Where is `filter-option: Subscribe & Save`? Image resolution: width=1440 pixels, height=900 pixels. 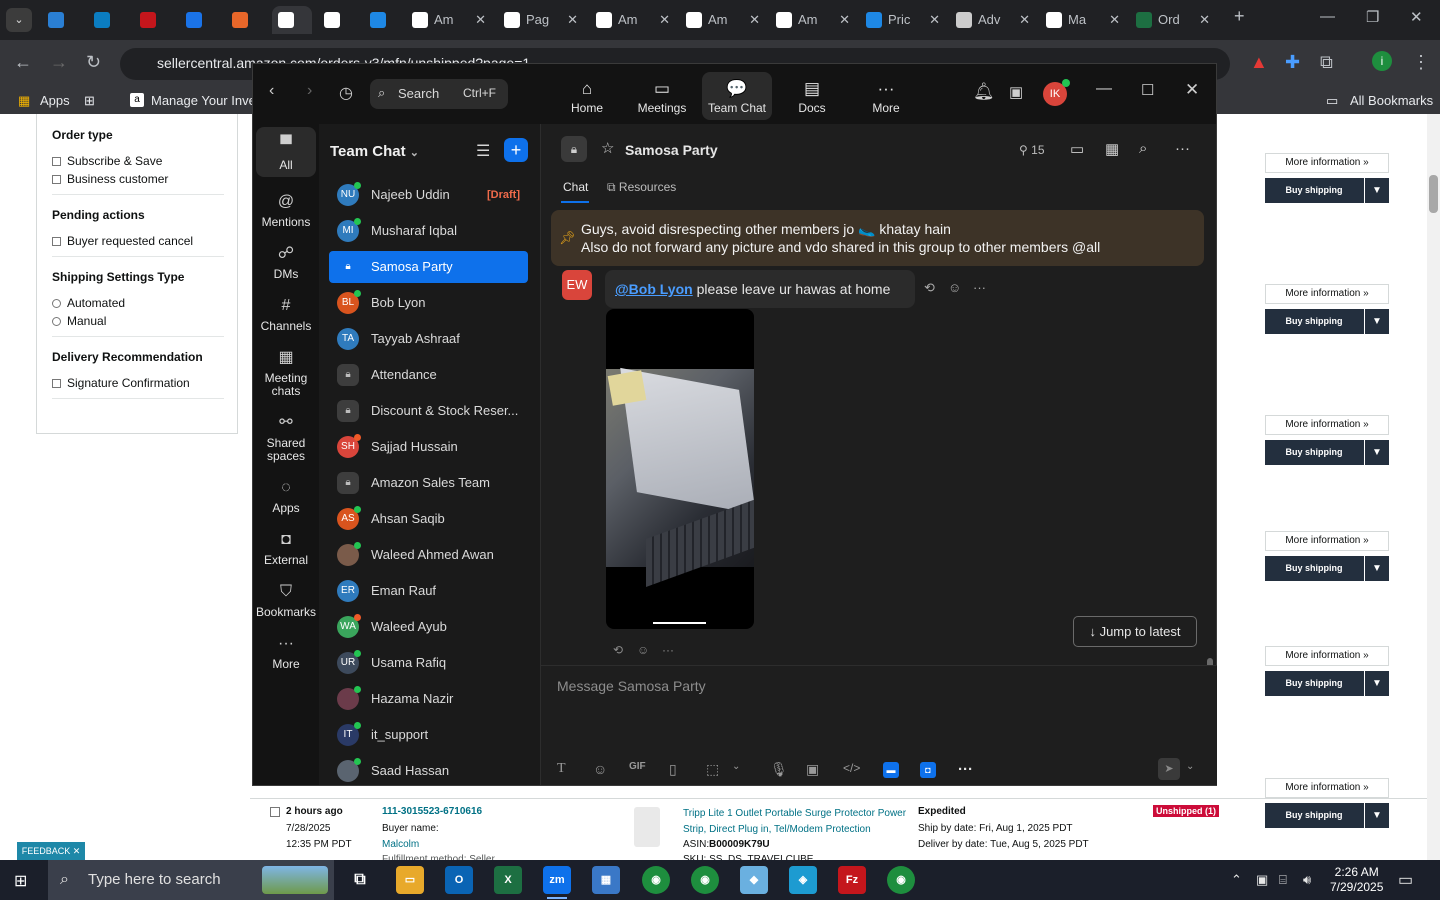 filter-option: Subscribe & Save is located at coordinates (107, 161).